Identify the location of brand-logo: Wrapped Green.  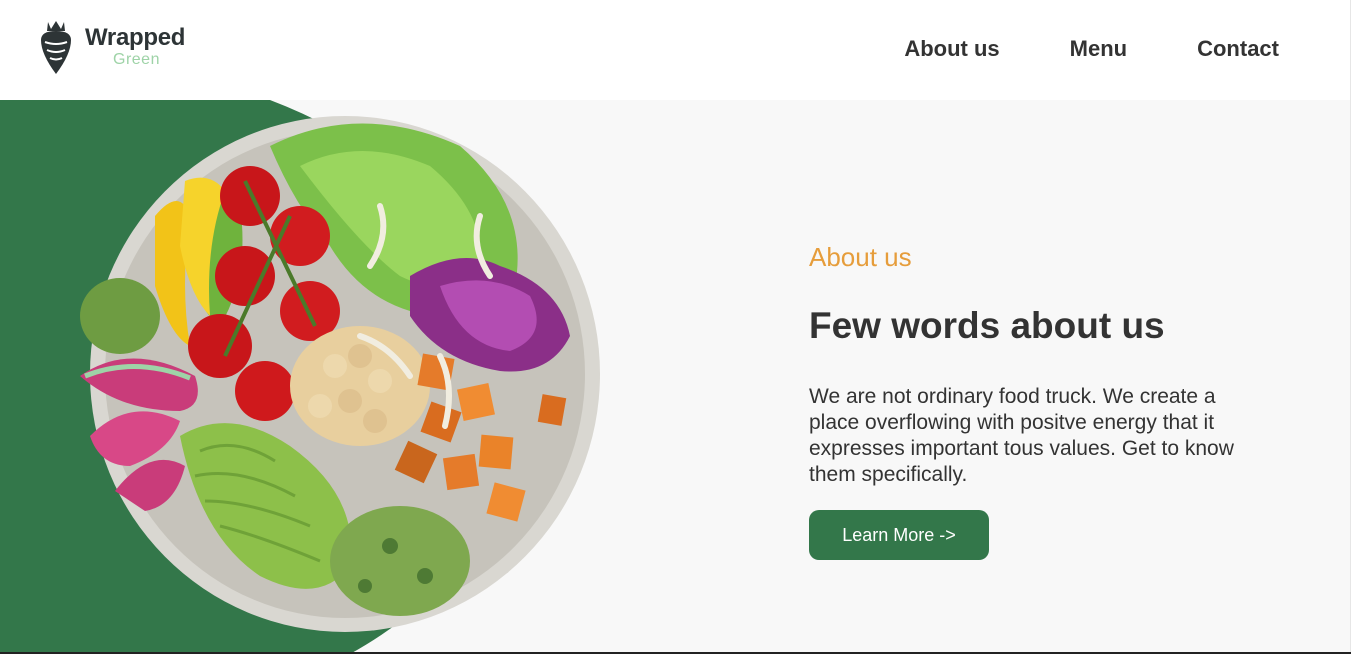
(123, 48).